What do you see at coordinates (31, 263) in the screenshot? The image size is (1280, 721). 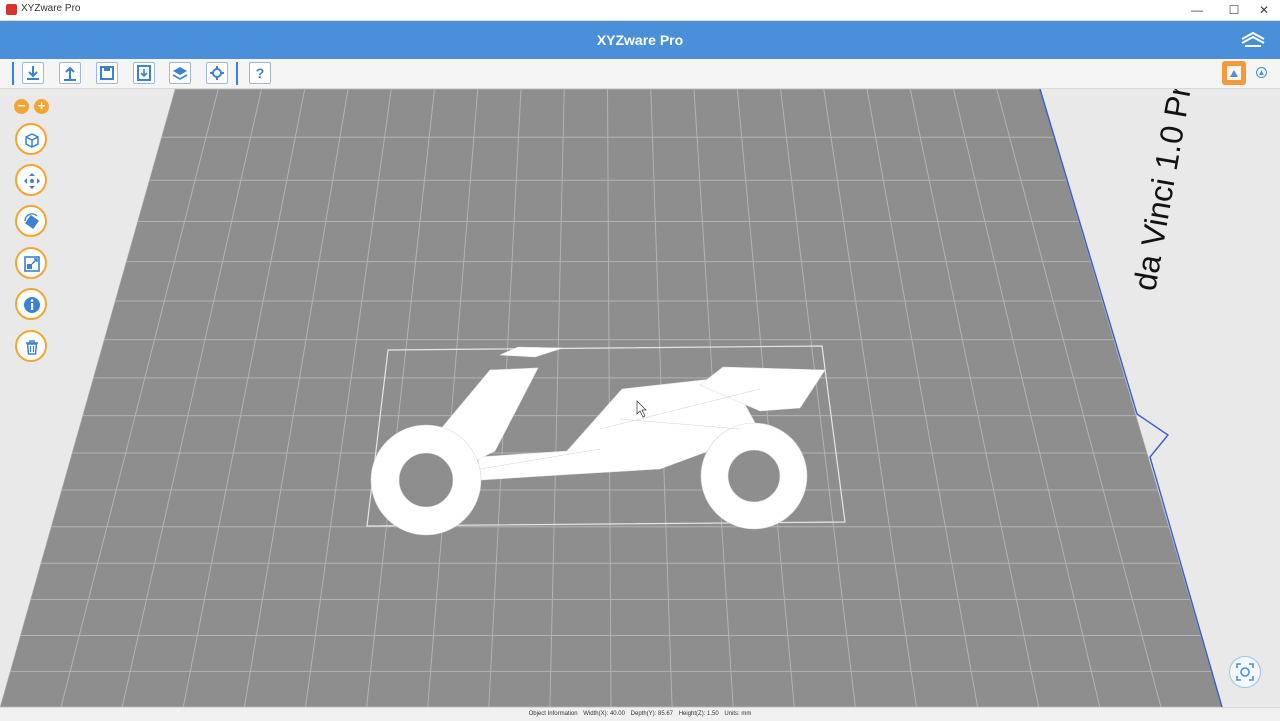 I see `scale-icon` at bounding box center [31, 263].